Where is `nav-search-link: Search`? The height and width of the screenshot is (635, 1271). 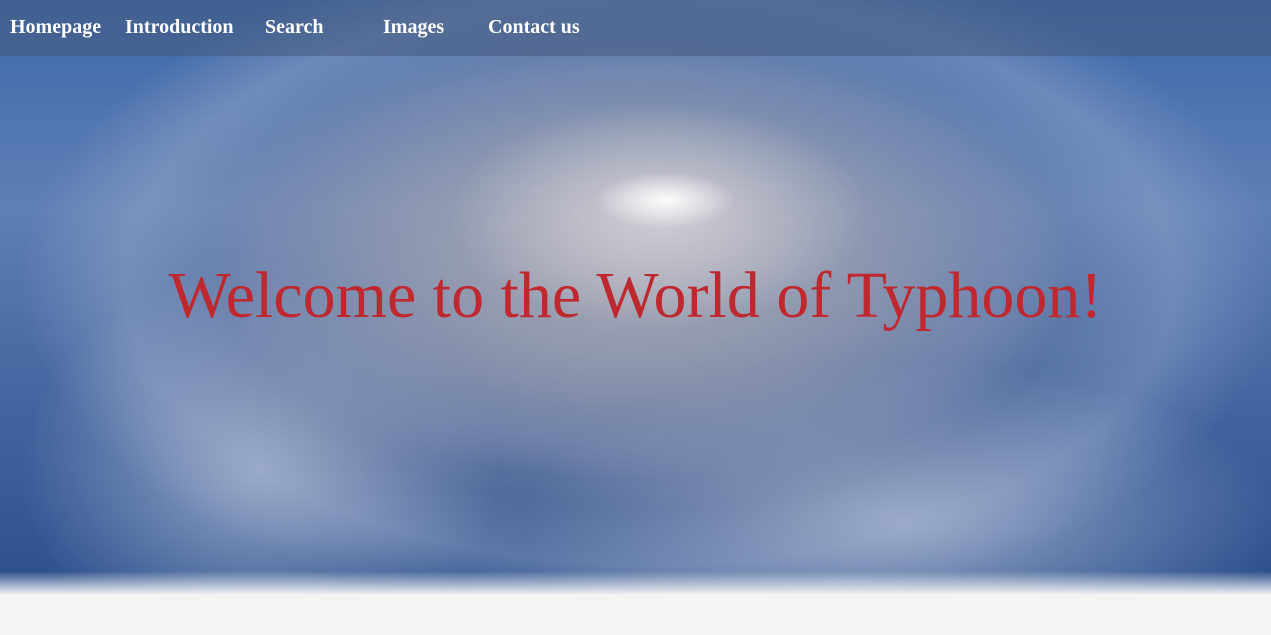 nav-search-link: Search is located at coordinates (294, 27).